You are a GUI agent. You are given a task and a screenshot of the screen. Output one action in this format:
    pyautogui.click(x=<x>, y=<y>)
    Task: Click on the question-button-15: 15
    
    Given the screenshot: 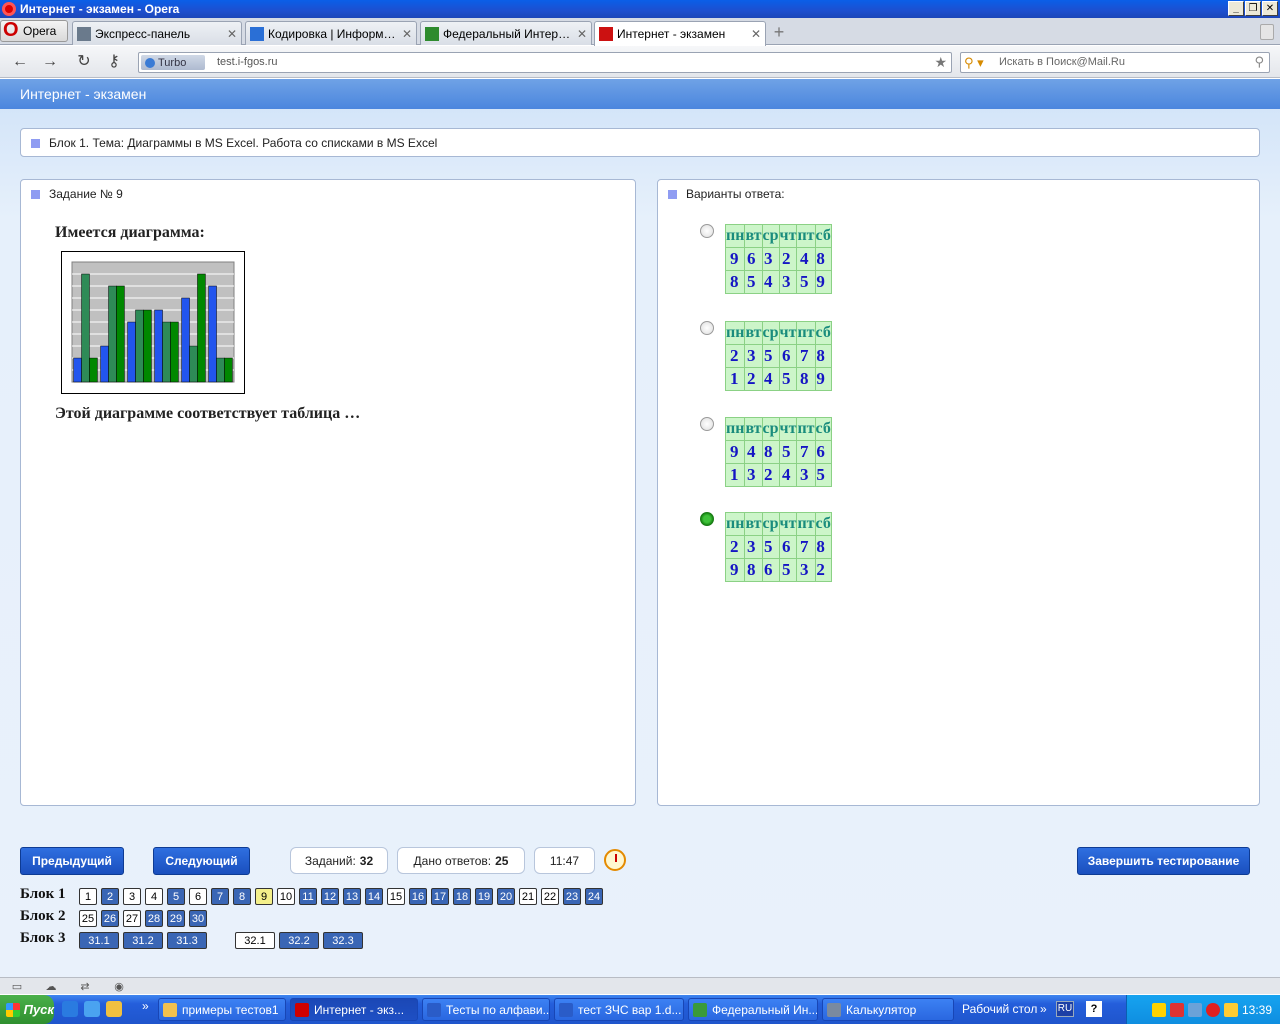 What is the action you would take?
    pyautogui.click(x=396, y=896)
    